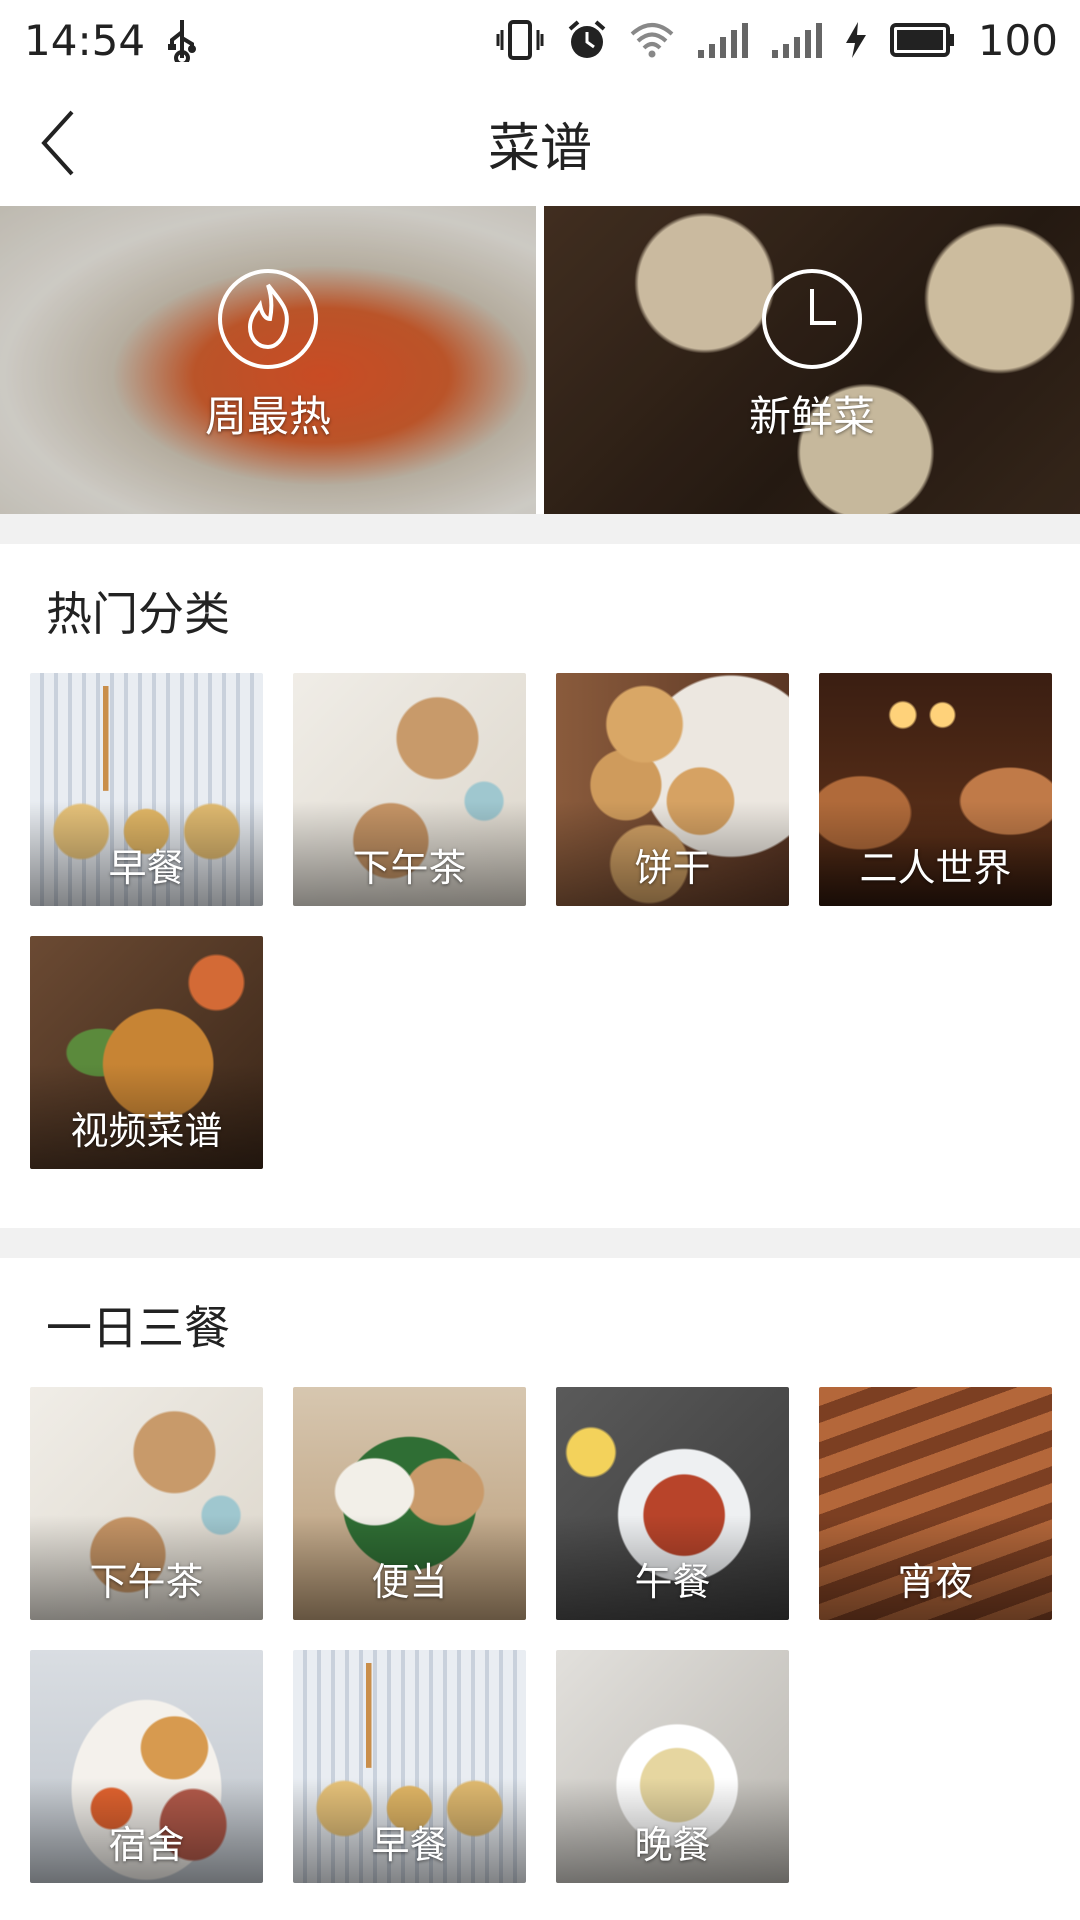  I want to click on clock-icon, so click(812, 321).